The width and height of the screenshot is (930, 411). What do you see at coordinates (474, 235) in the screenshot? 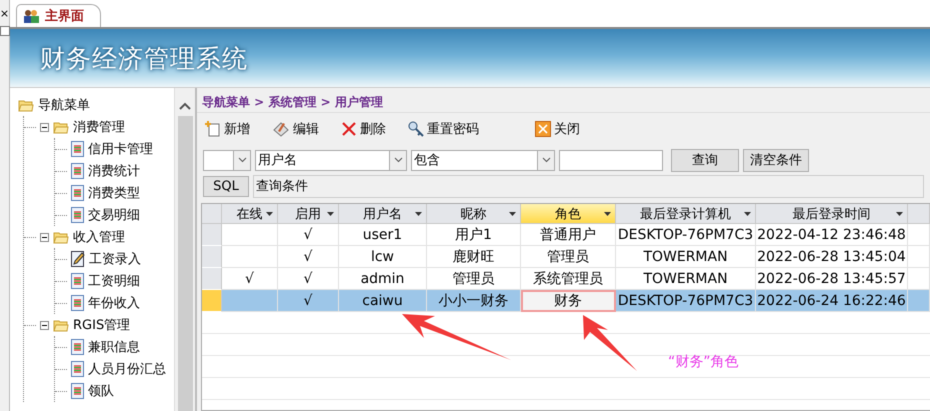
I see `table-cell: 用户1` at bounding box center [474, 235].